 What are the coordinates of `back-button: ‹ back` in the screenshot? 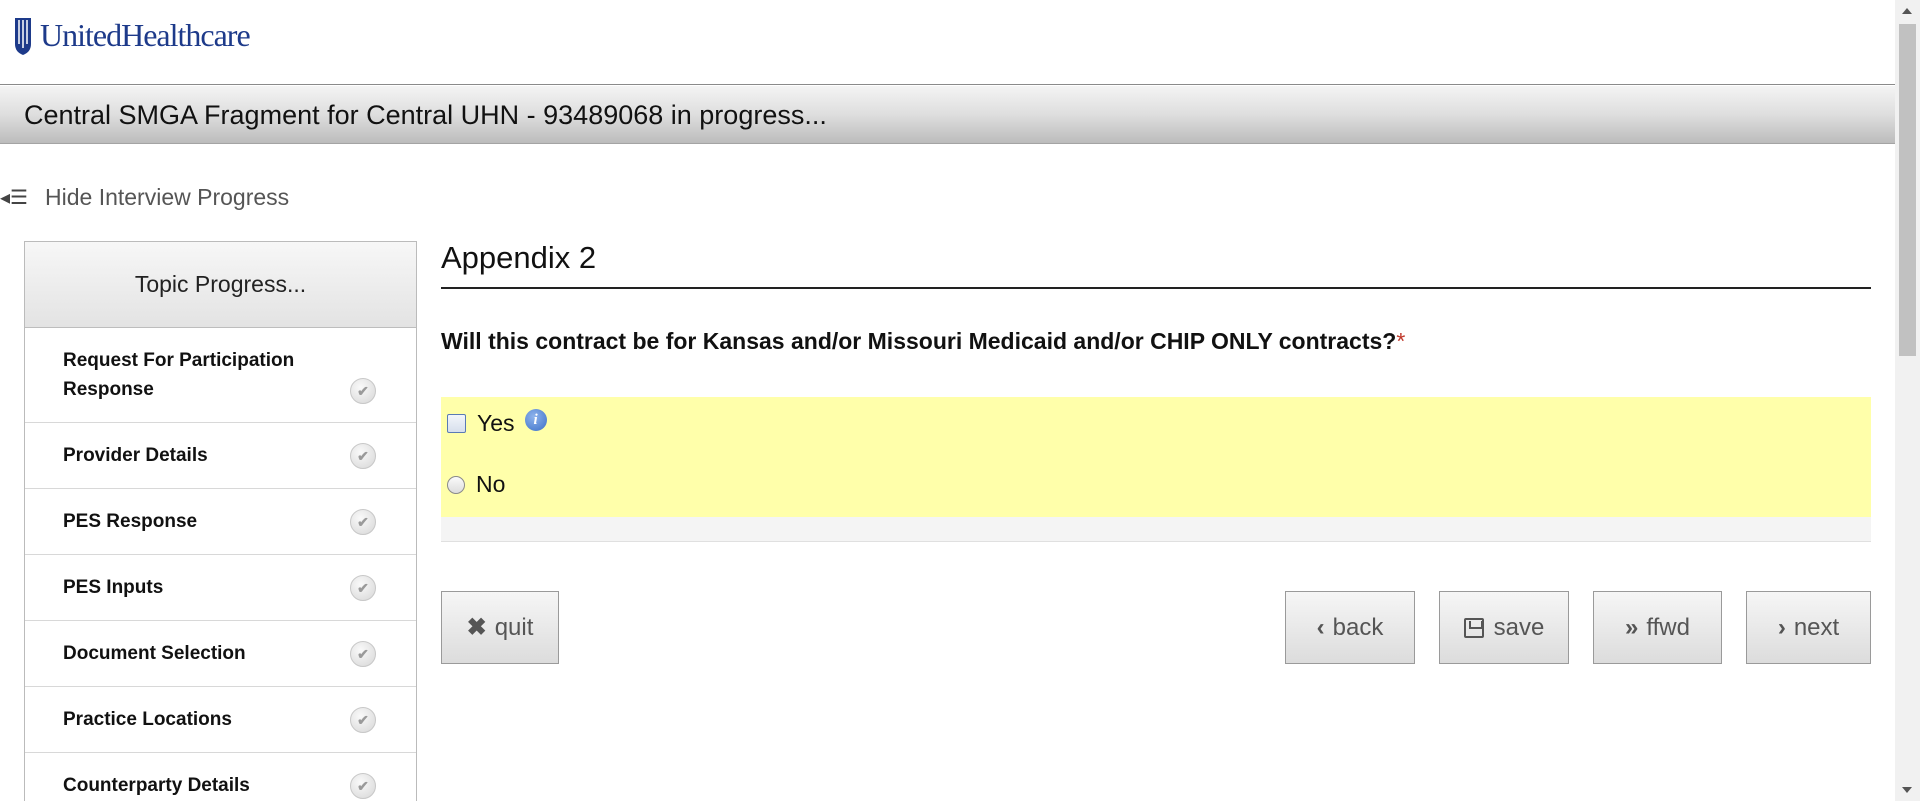 It's located at (1350, 627).